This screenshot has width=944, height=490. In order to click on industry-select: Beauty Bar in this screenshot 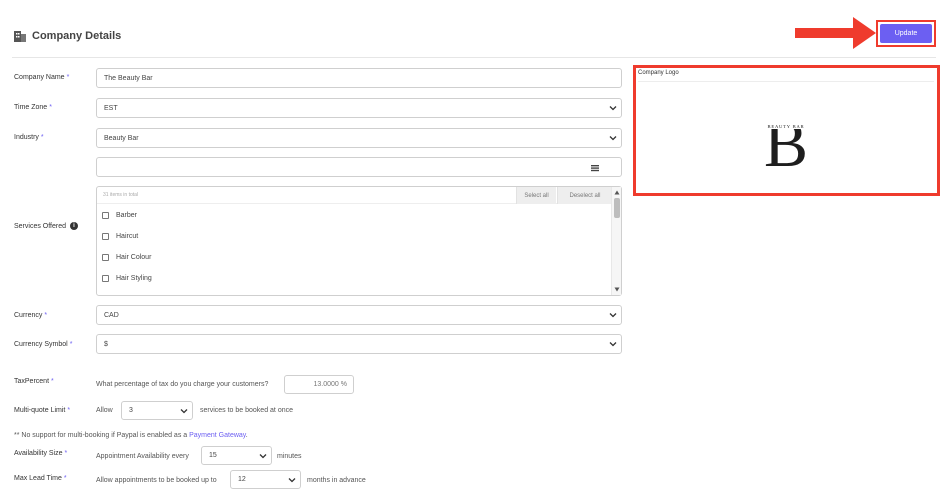, I will do `click(359, 138)`.